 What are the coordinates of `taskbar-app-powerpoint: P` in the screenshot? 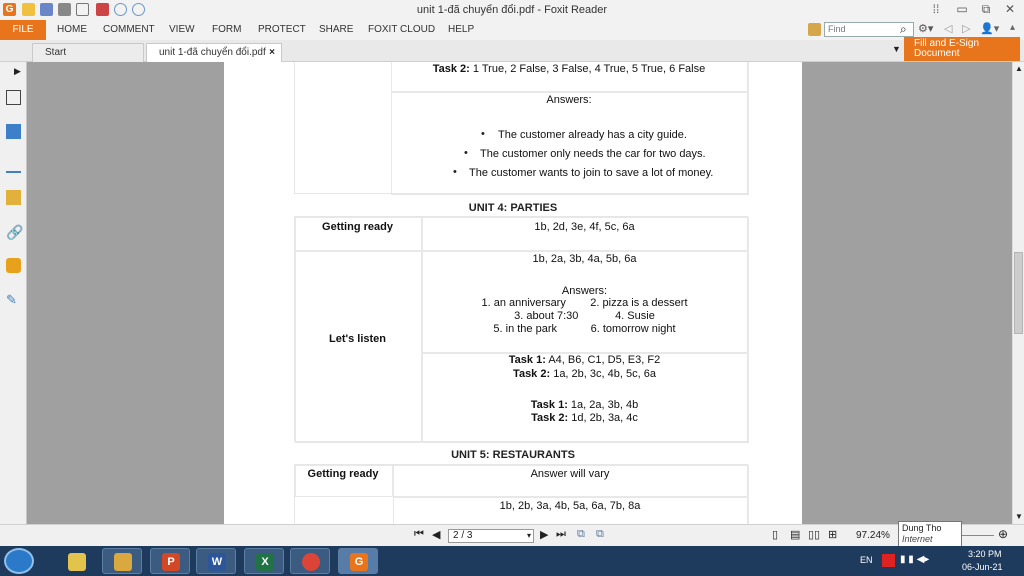 It's located at (170, 561).